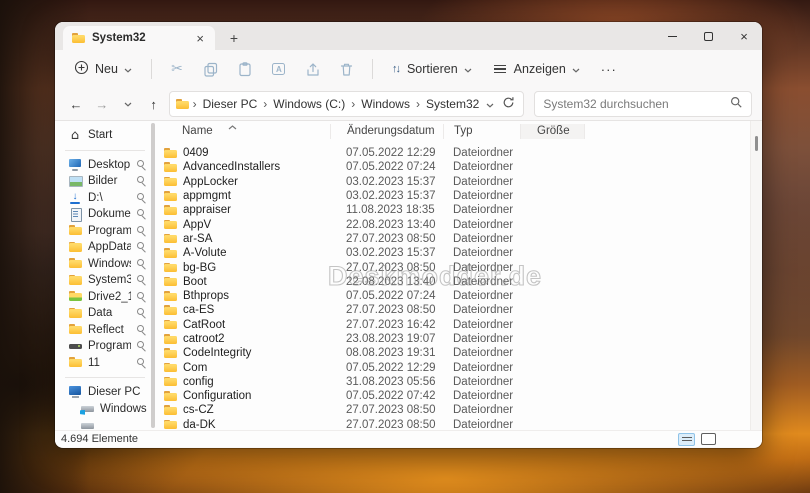 The width and height of the screenshot is (810, 493). What do you see at coordinates (459, 239) in the screenshot?
I see `file-row: ar-SA 27.07.2023 08:50 Dateiordner` at bounding box center [459, 239].